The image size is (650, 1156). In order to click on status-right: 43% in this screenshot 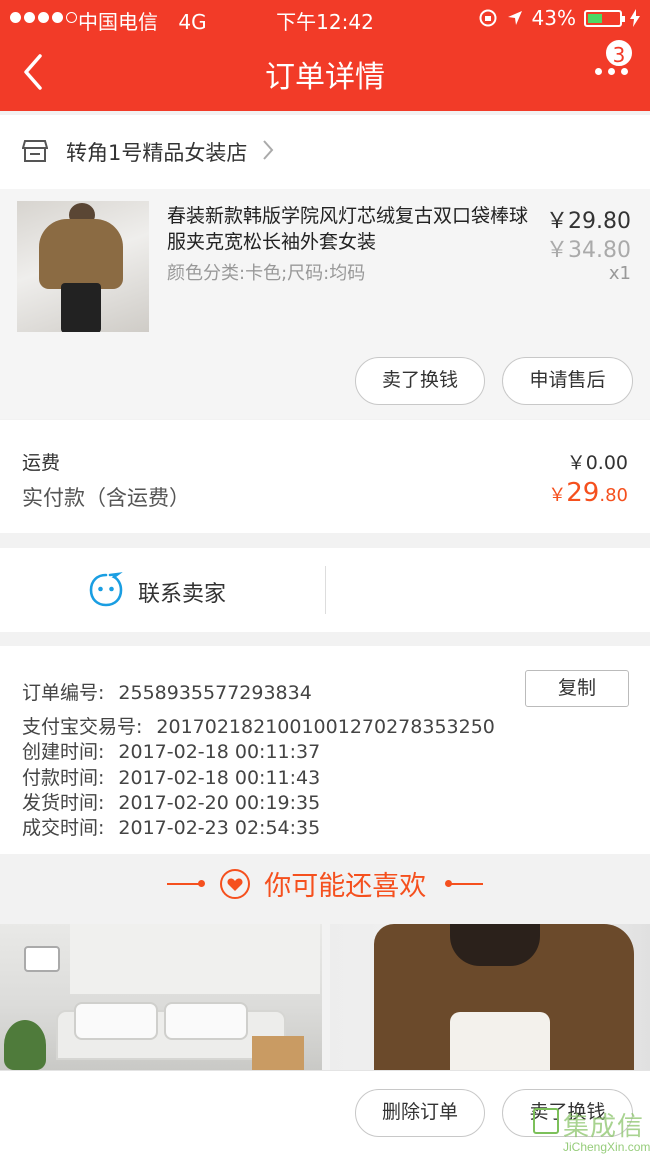, I will do `click(559, 18)`.